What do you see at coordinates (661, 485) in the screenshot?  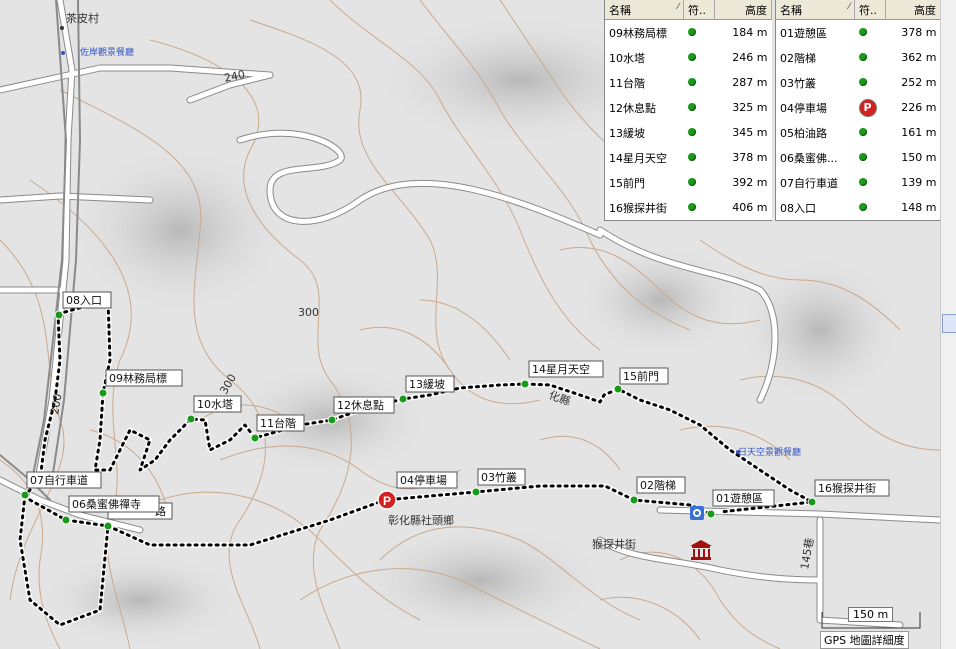 I see `waypoint-02: 02階梯` at bounding box center [661, 485].